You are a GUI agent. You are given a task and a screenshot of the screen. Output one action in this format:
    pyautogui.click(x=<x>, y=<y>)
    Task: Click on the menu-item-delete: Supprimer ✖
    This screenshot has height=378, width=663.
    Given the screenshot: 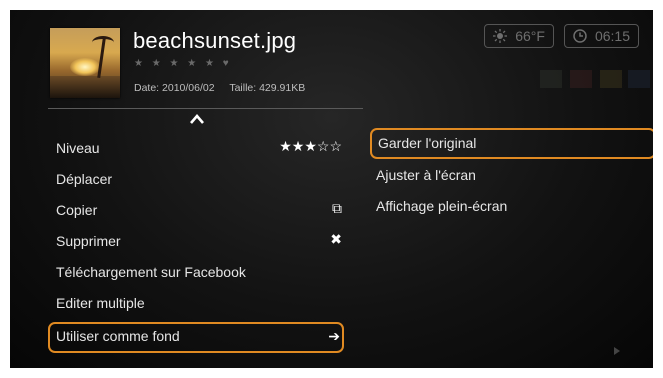 What is the action you would take?
    pyautogui.click(x=196, y=242)
    